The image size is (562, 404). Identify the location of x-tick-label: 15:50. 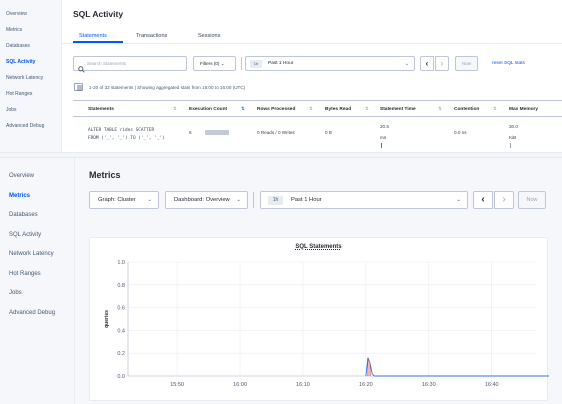
(177, 385).